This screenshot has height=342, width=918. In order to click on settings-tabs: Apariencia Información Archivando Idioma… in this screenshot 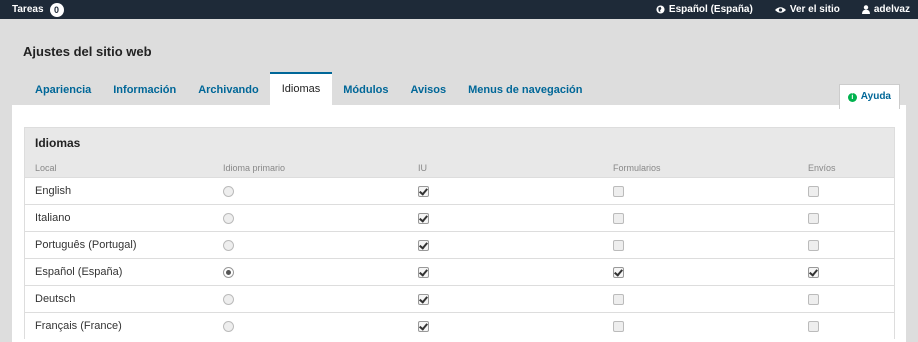, I will do `click(308, 88)`.